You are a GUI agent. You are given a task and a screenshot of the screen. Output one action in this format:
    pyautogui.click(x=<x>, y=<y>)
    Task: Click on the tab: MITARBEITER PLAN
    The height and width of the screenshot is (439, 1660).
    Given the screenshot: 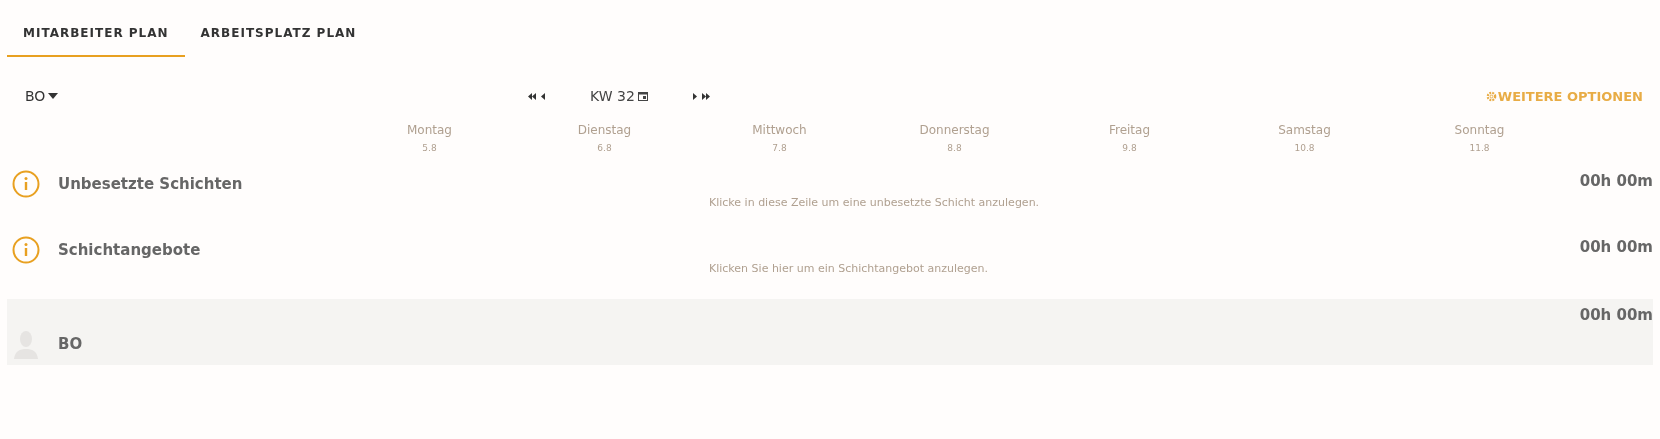 What is the action you would take?
    pyautogui.click(x=96, y=37)
    